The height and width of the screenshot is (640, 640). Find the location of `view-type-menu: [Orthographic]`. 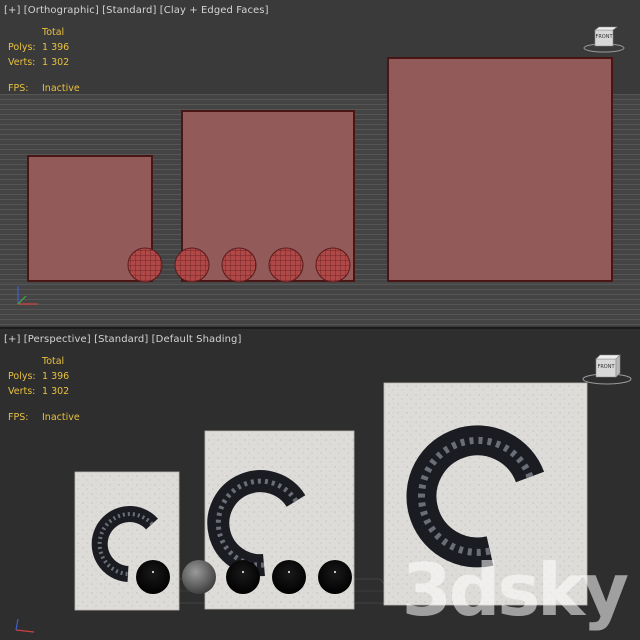

view-type-menu: [Orthographic] is located at coordinates (61, 10).